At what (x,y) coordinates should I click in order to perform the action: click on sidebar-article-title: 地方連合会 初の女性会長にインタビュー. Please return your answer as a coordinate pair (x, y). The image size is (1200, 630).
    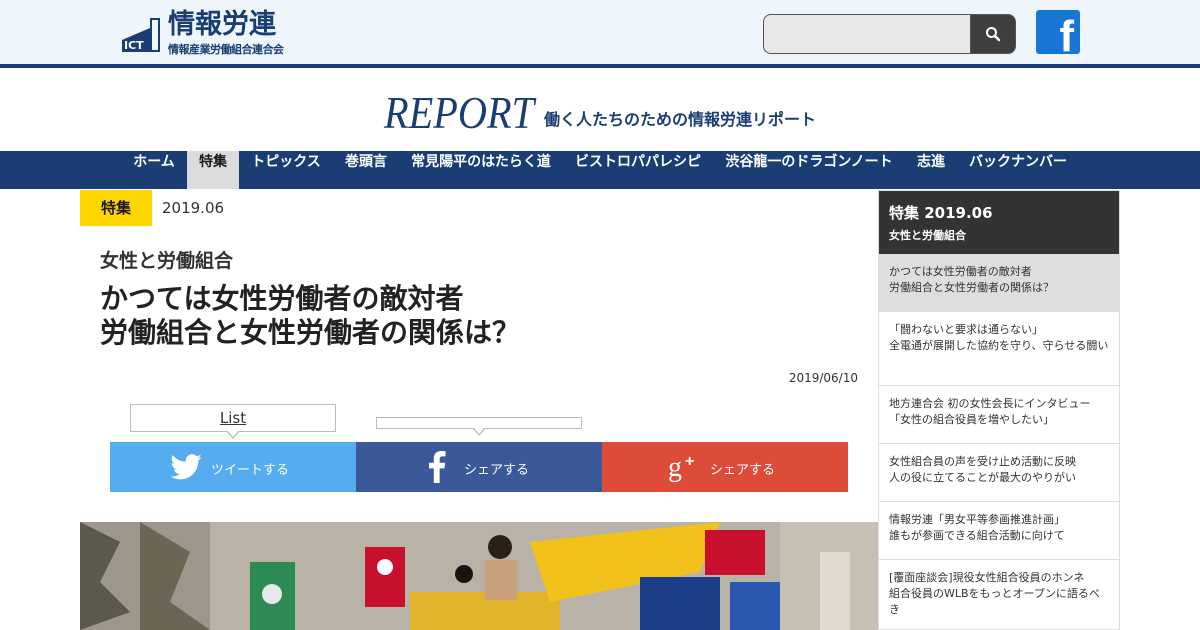
    Looking at the image, I should click on (990, 403).